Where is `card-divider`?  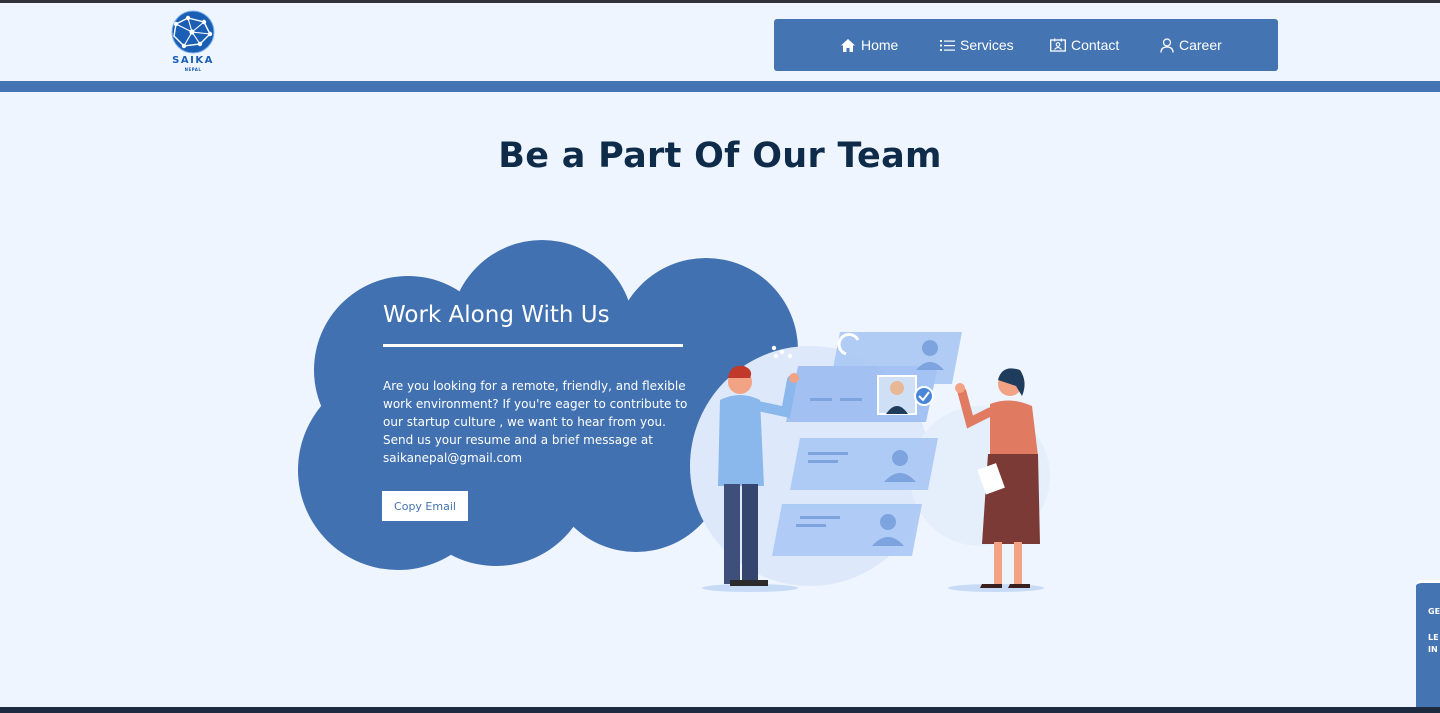
card-divider is located at coordinates (533, 345).